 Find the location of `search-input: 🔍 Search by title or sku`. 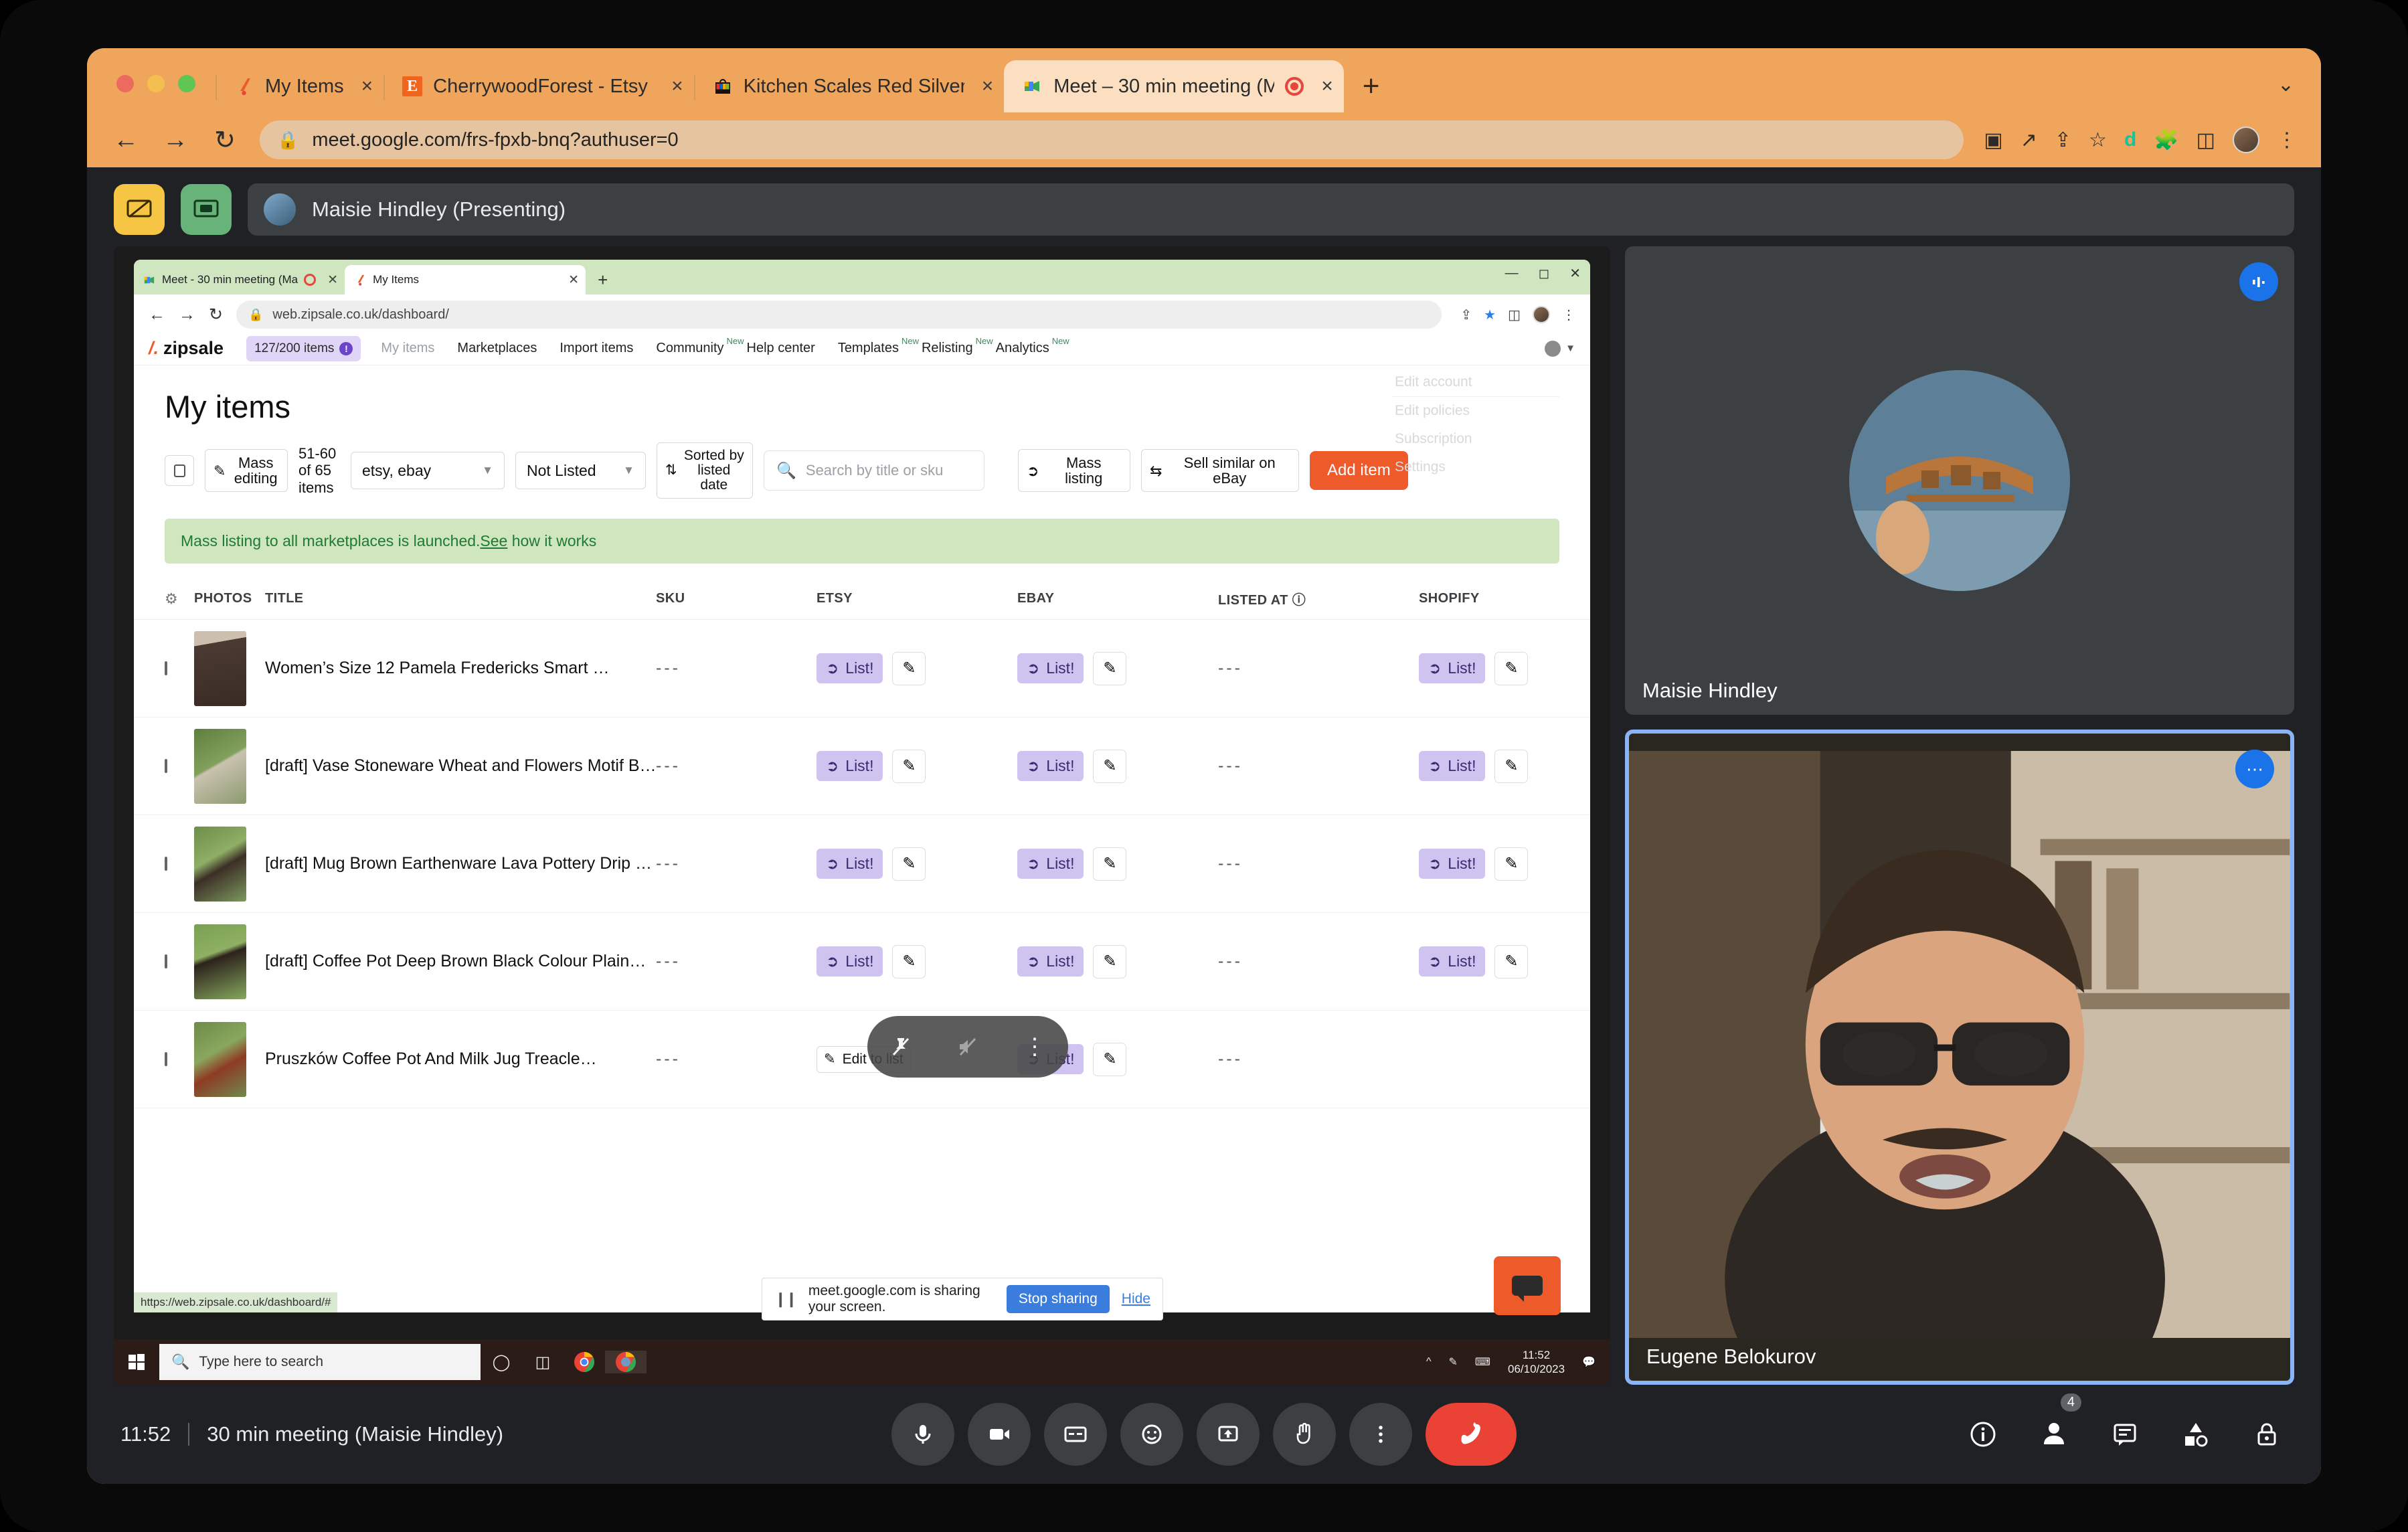

search-input: 🔍 Search by title or sku is located at coordinates (874, 470).